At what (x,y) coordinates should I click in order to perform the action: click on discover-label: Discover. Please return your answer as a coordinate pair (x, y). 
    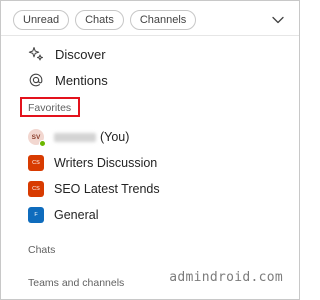
    Looking at the image, I should click on (80, 54).